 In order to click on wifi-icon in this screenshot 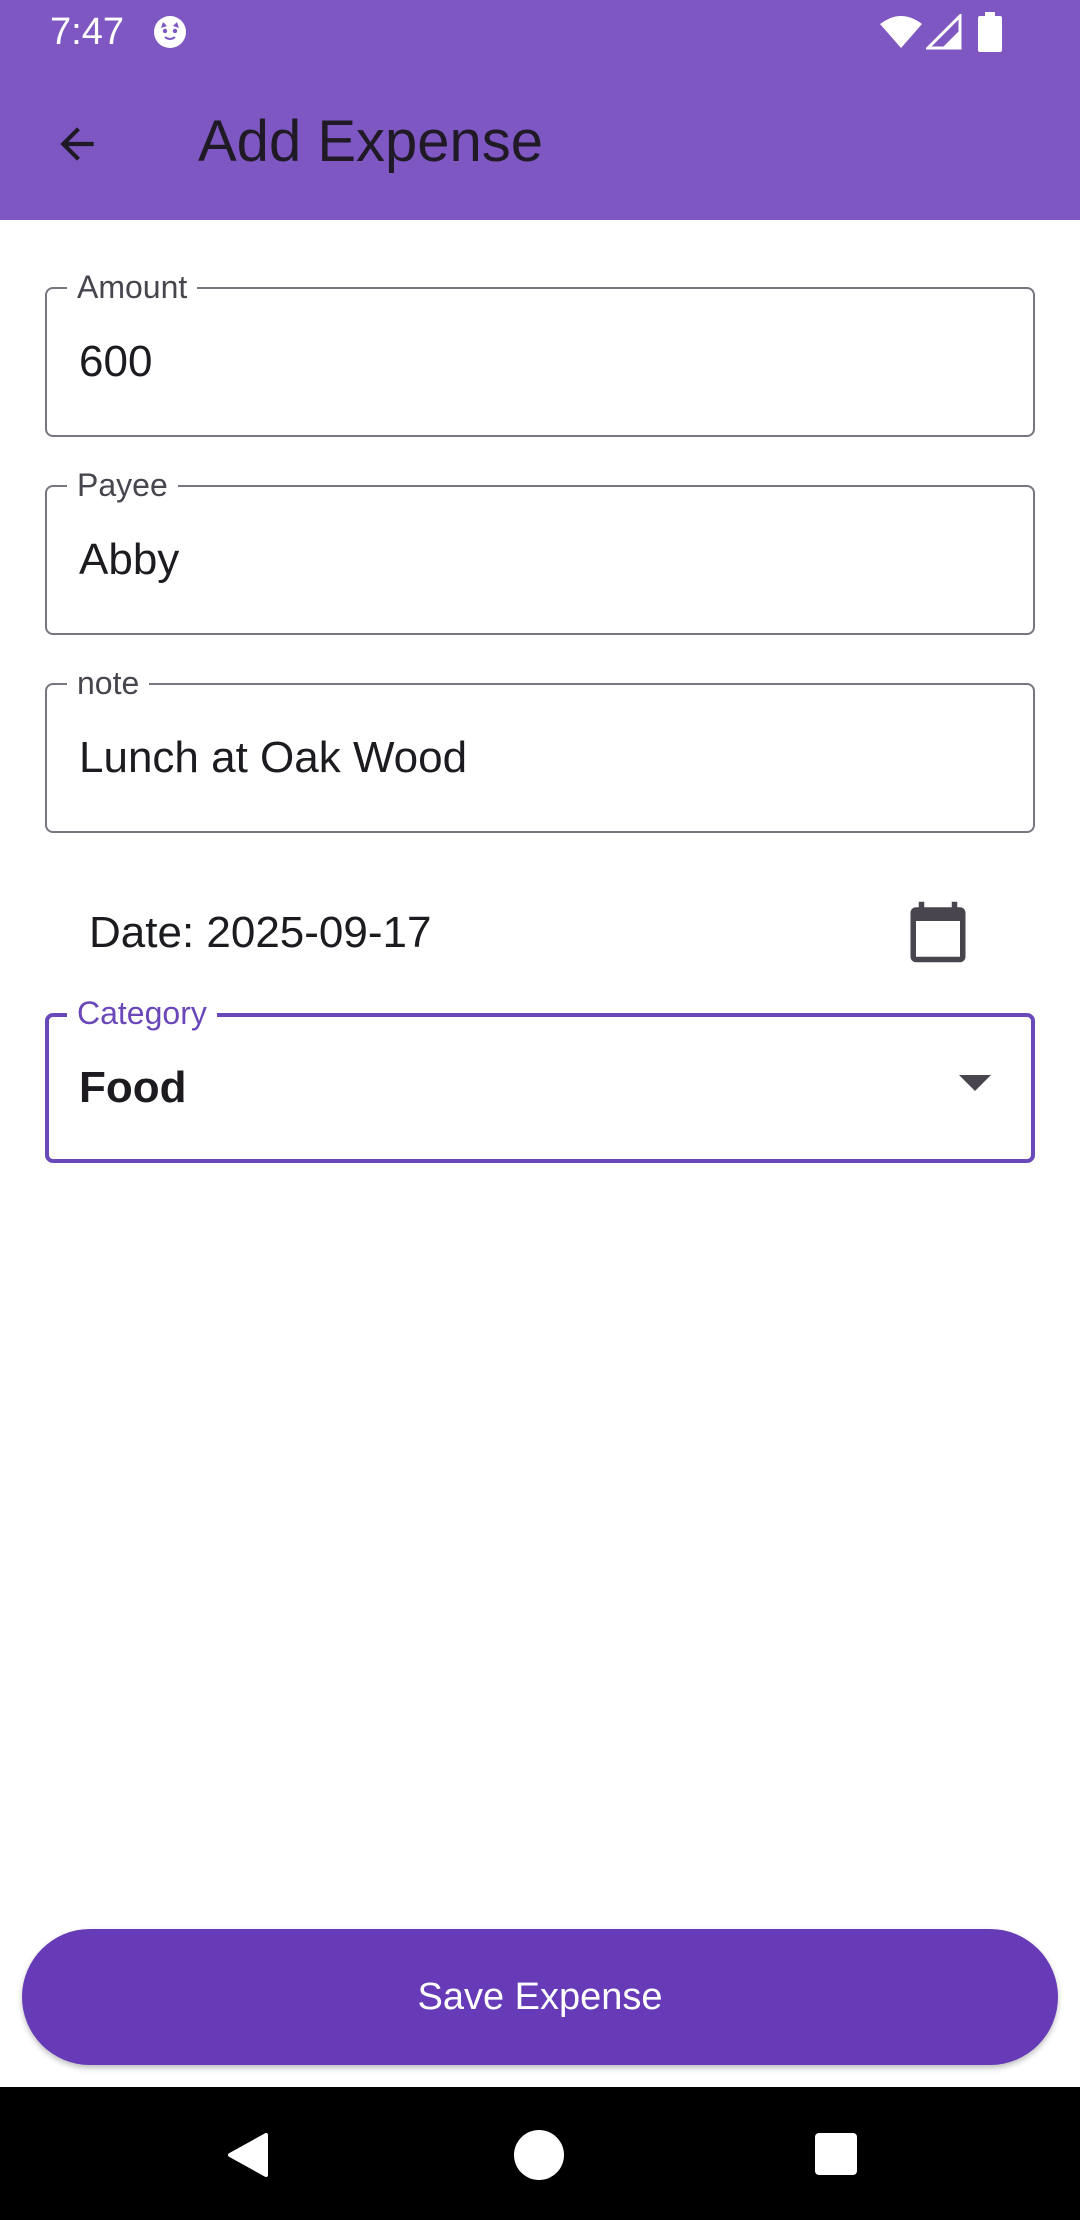, I will do `click(901, 32)`.